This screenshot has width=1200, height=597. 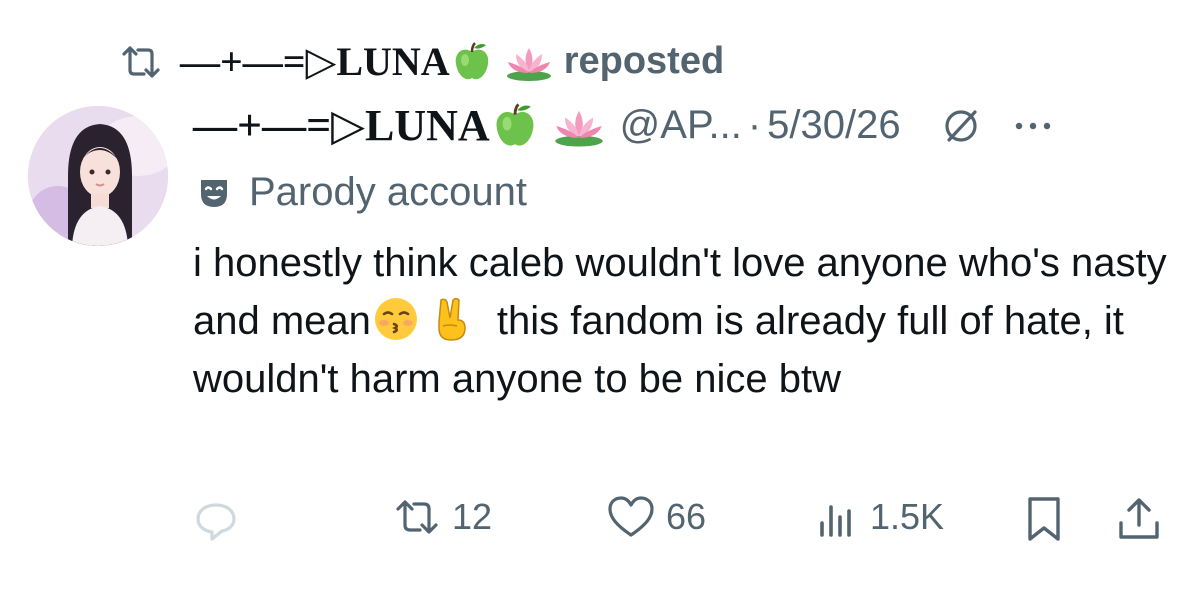 I want to click on post-date: 5/30/26, so click(x=833, y=125).